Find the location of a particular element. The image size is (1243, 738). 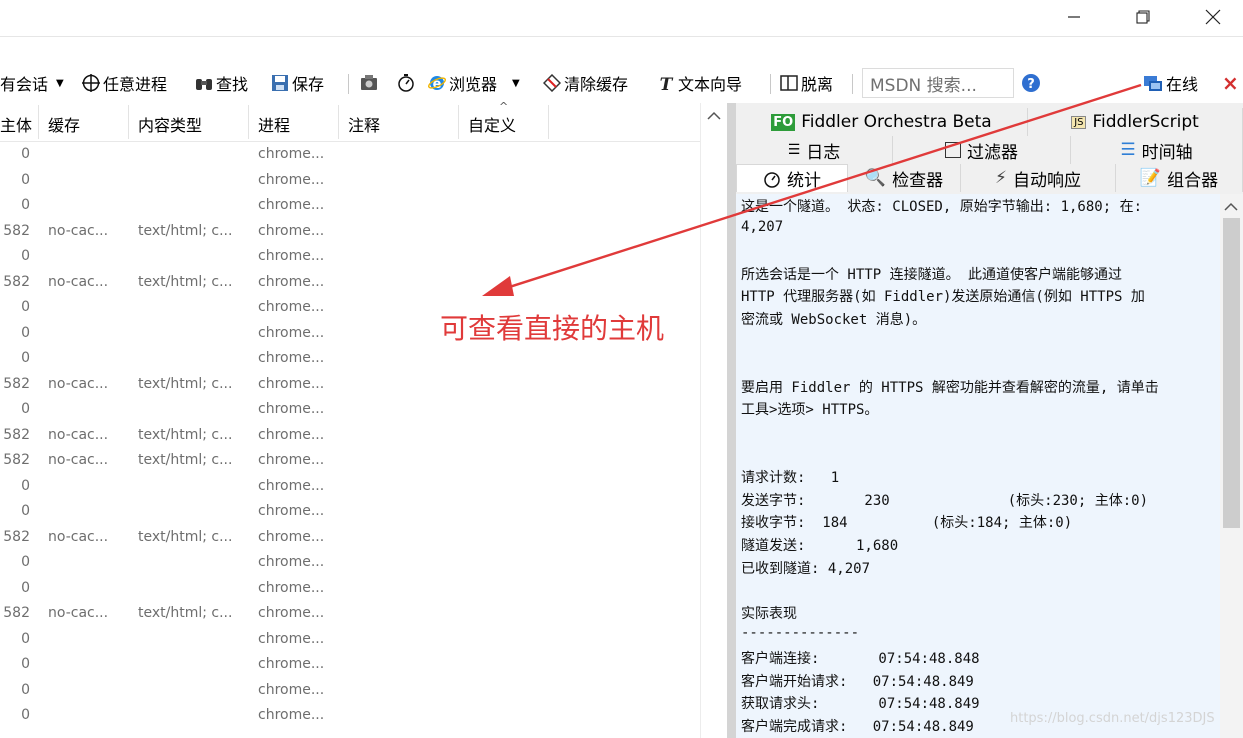

composer-icon: 📝 is located at coordinates (1150, 178).